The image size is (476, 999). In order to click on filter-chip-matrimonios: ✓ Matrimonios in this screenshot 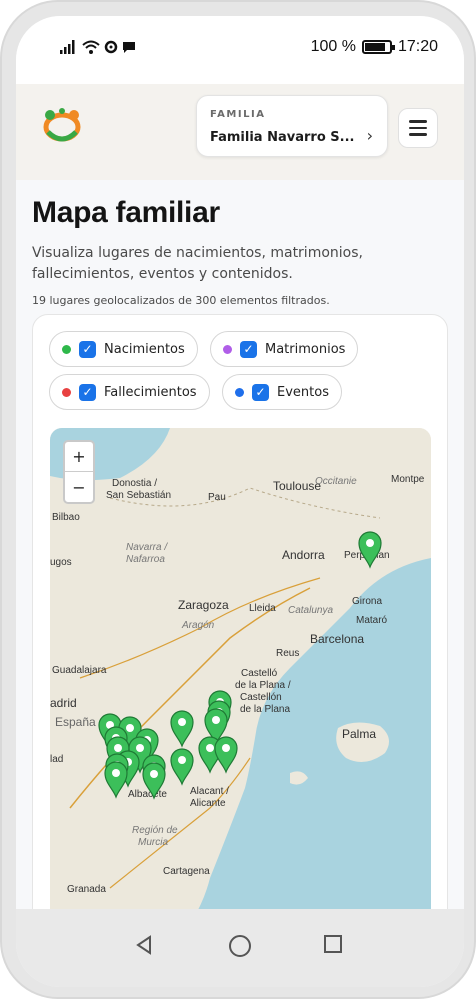, I will do `click(284, 349)`.